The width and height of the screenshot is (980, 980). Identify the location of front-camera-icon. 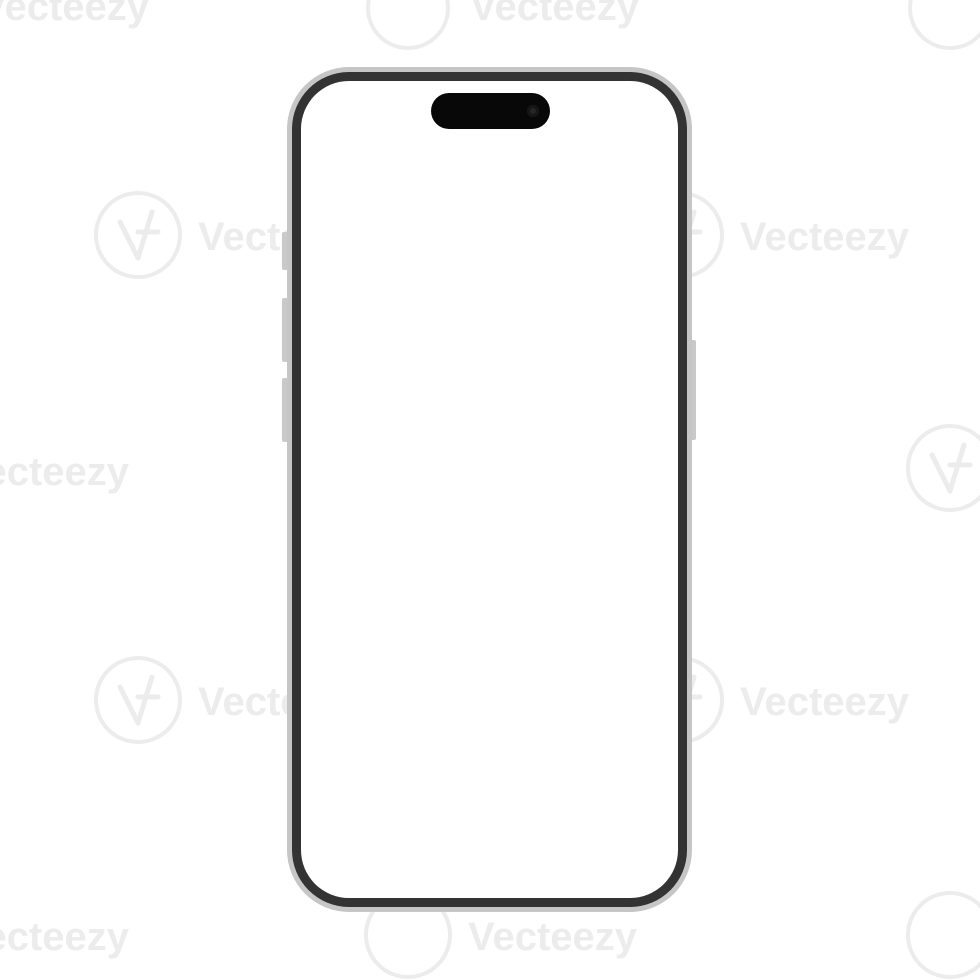
(533, 111).